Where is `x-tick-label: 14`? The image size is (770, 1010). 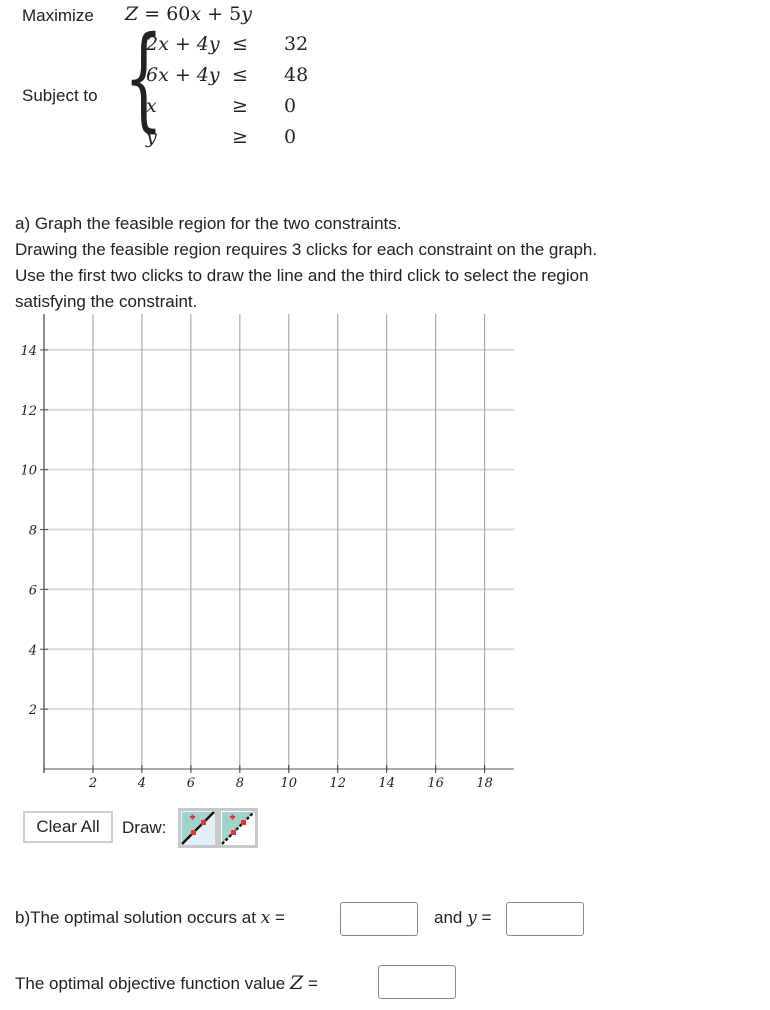 x-tick-label: 14 is located at coordinates (386, 783).